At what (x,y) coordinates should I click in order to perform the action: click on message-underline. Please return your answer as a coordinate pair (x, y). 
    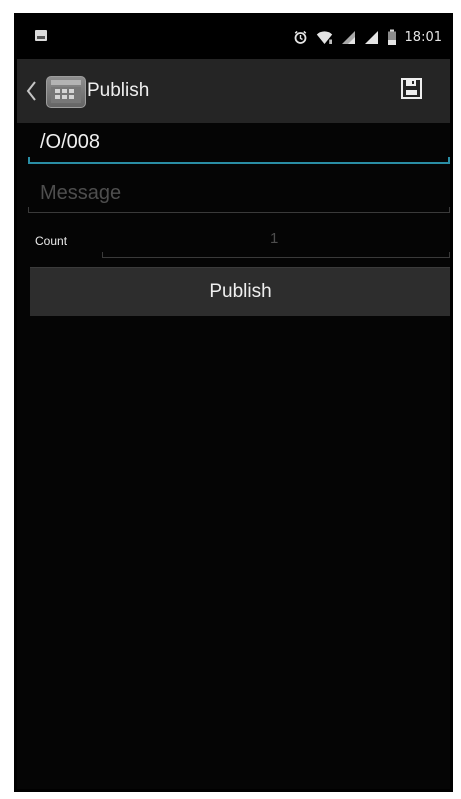
    Looking at the image, I should click on (239, 210).